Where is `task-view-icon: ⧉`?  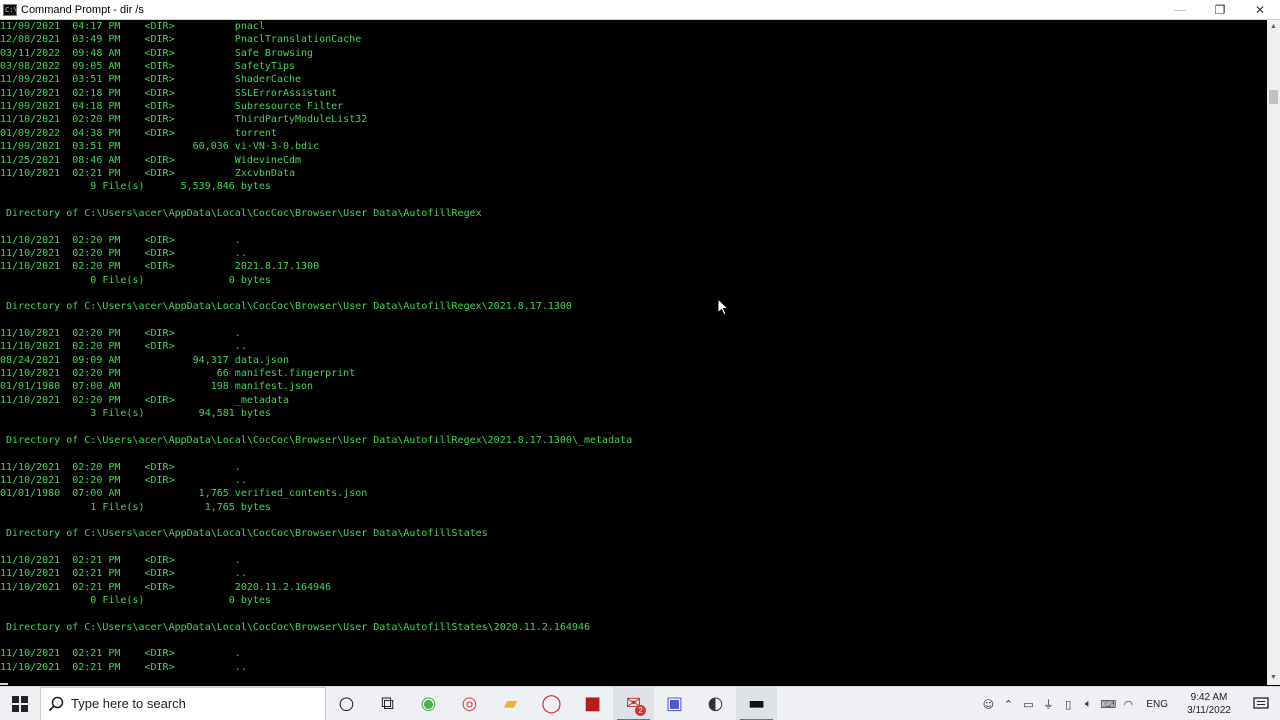 task-view-icon: ⧉ is located at coordinates (387, 703).